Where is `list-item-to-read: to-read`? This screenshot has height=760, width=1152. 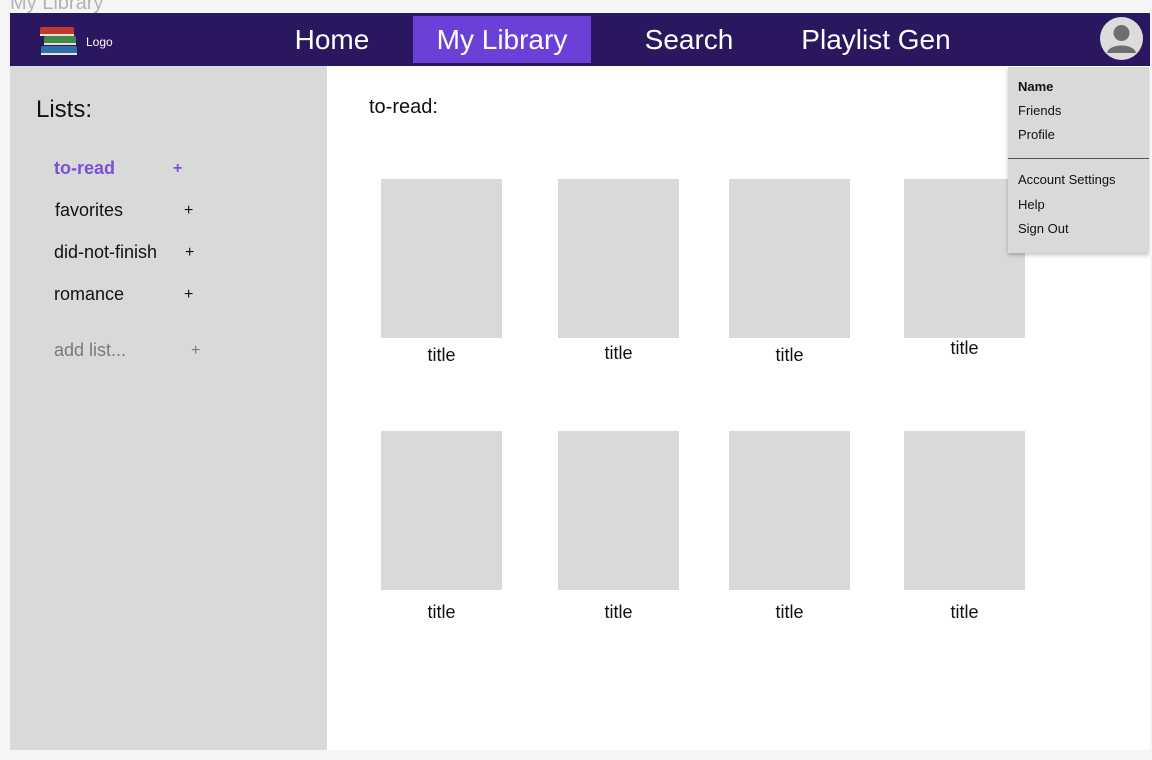
list-item-to-read: to-read is located at coordinates (84, 168).